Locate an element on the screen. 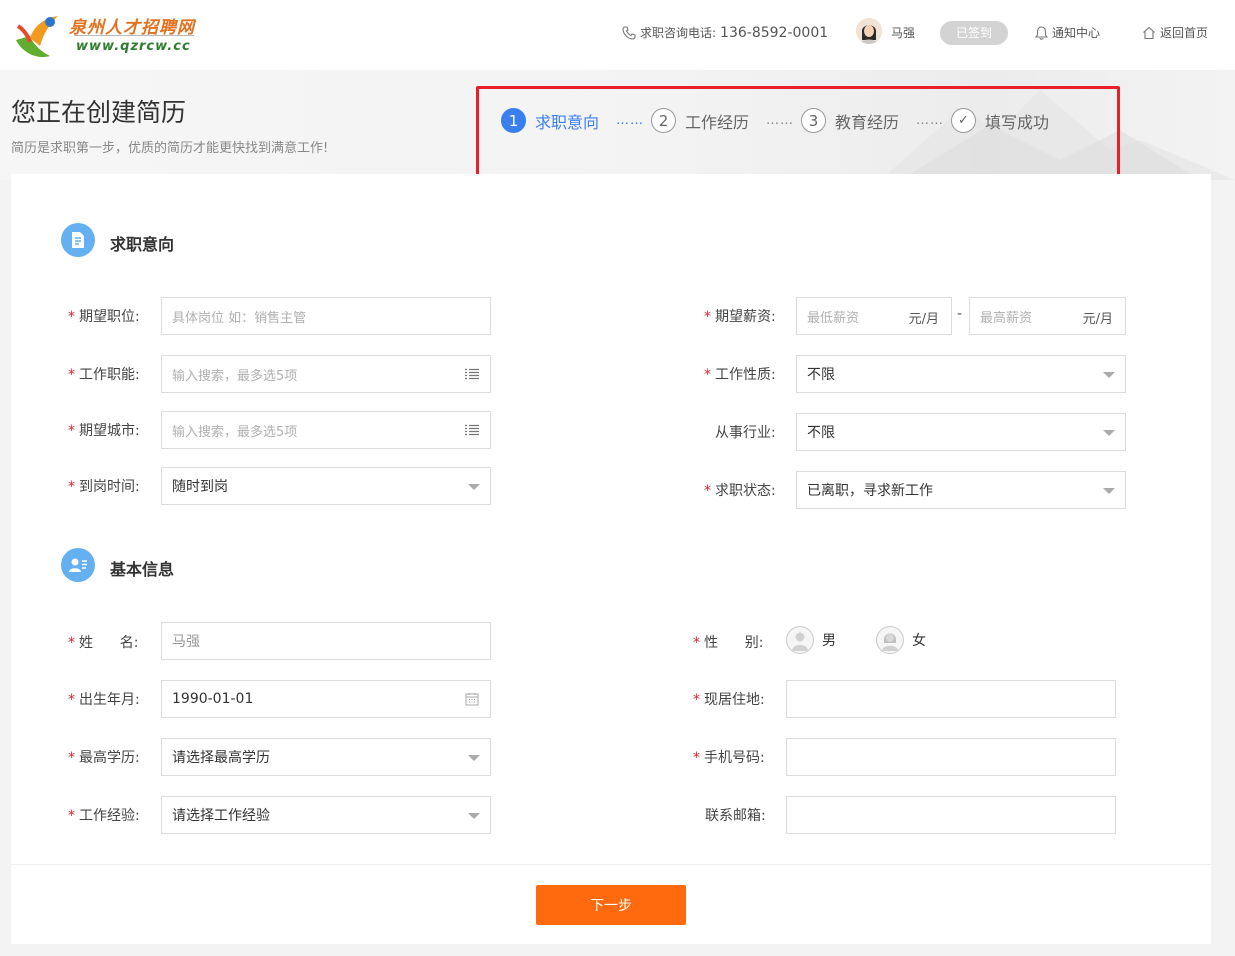  hotline-label: 求职咨询电话: is located at coordinates (678, 33).